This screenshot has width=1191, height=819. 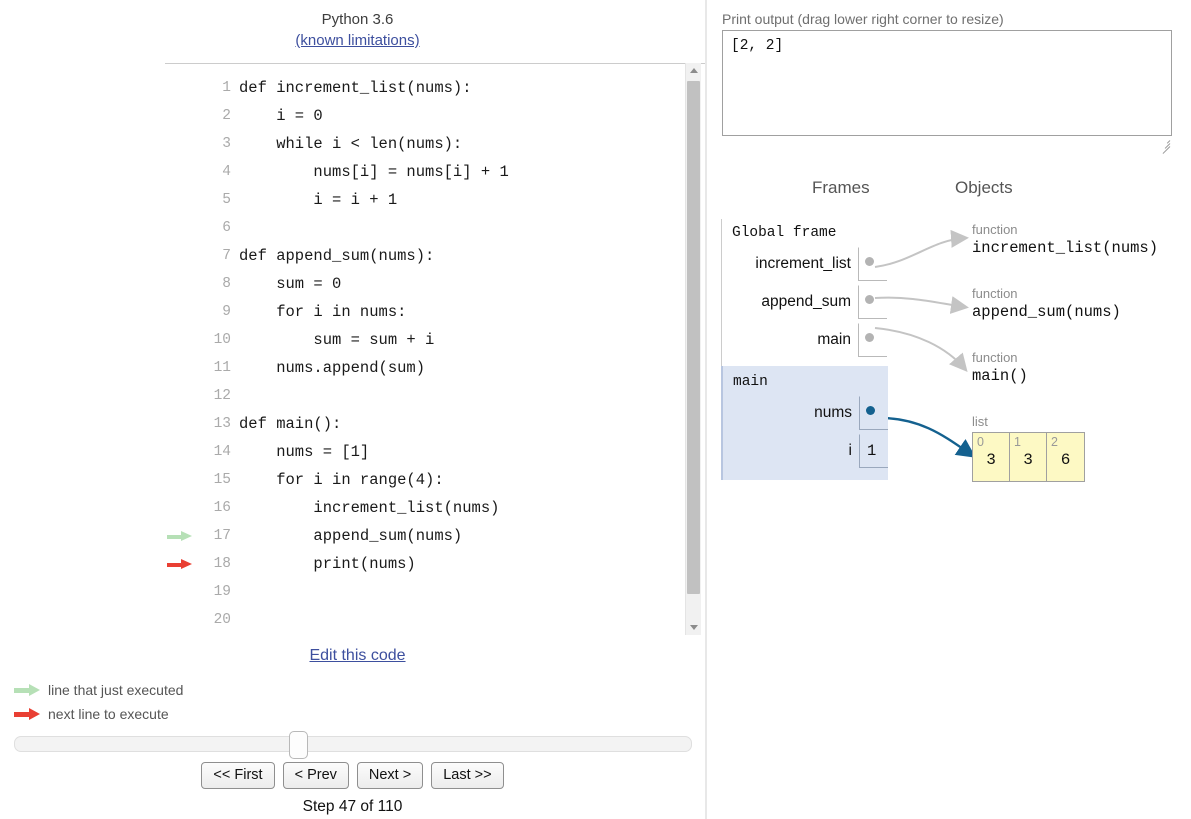 What do you see at coordinates (804, 302) in the screenshot?
I see `global-frame-variables: increment_list append_sum main` at bounding box center [804, 302].